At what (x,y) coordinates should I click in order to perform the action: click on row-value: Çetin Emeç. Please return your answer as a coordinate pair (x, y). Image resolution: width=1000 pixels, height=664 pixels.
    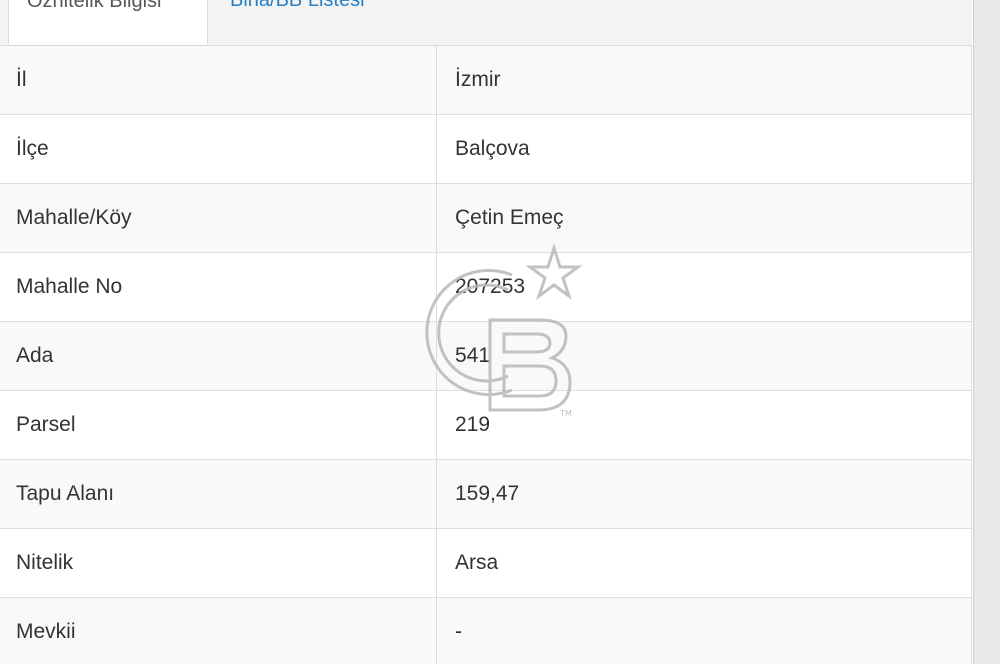
    Looking at the image, I should click on (704, 218).